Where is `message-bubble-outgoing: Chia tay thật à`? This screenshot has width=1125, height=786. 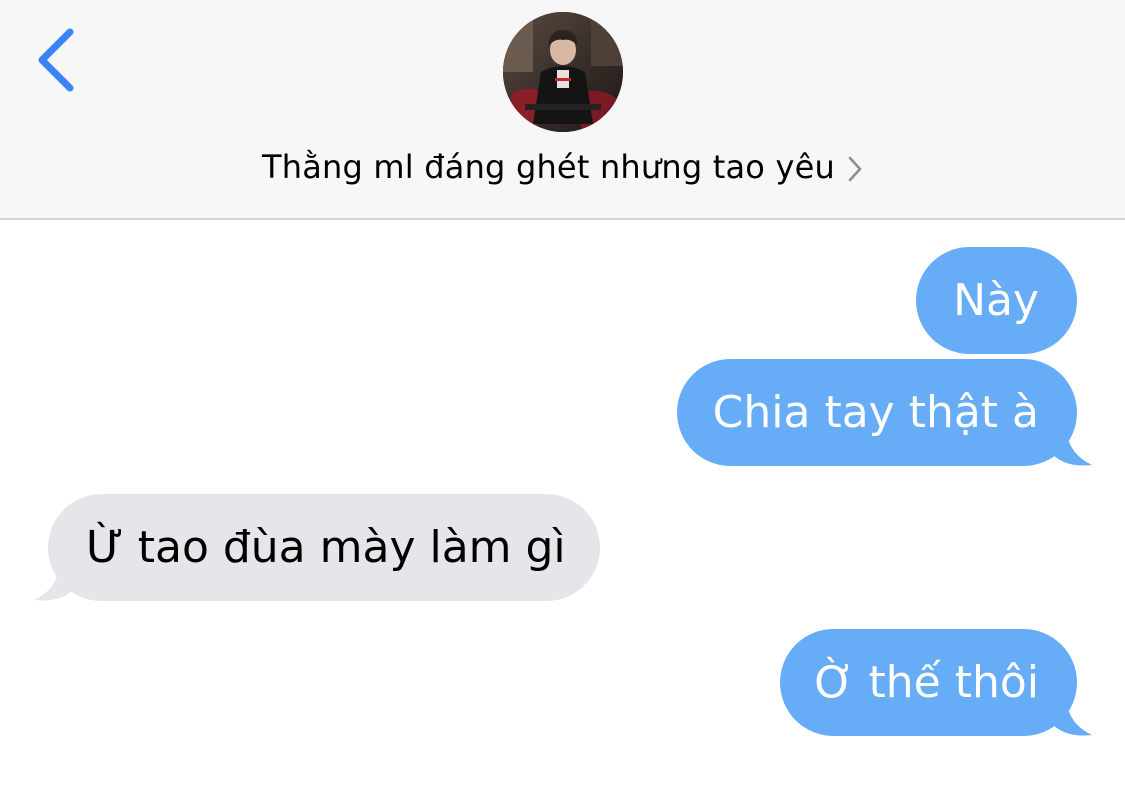
message-bubble-outgoing: Chia tay thật à is located at coordinates (877, 412).